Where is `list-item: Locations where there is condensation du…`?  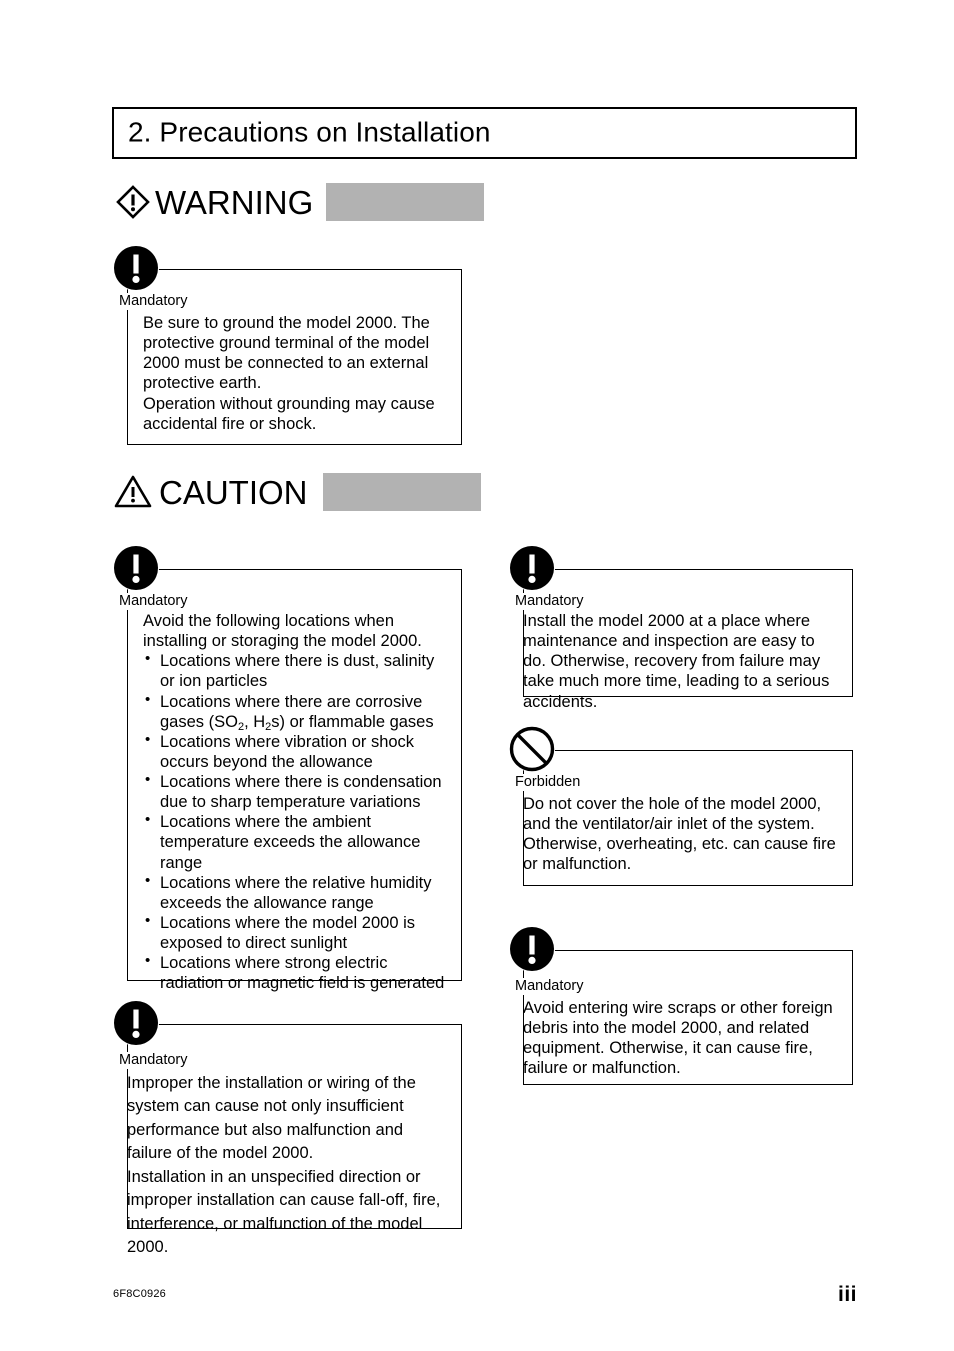
list-item: Locations where there is condensation du… is located at coordinates (296, 791).